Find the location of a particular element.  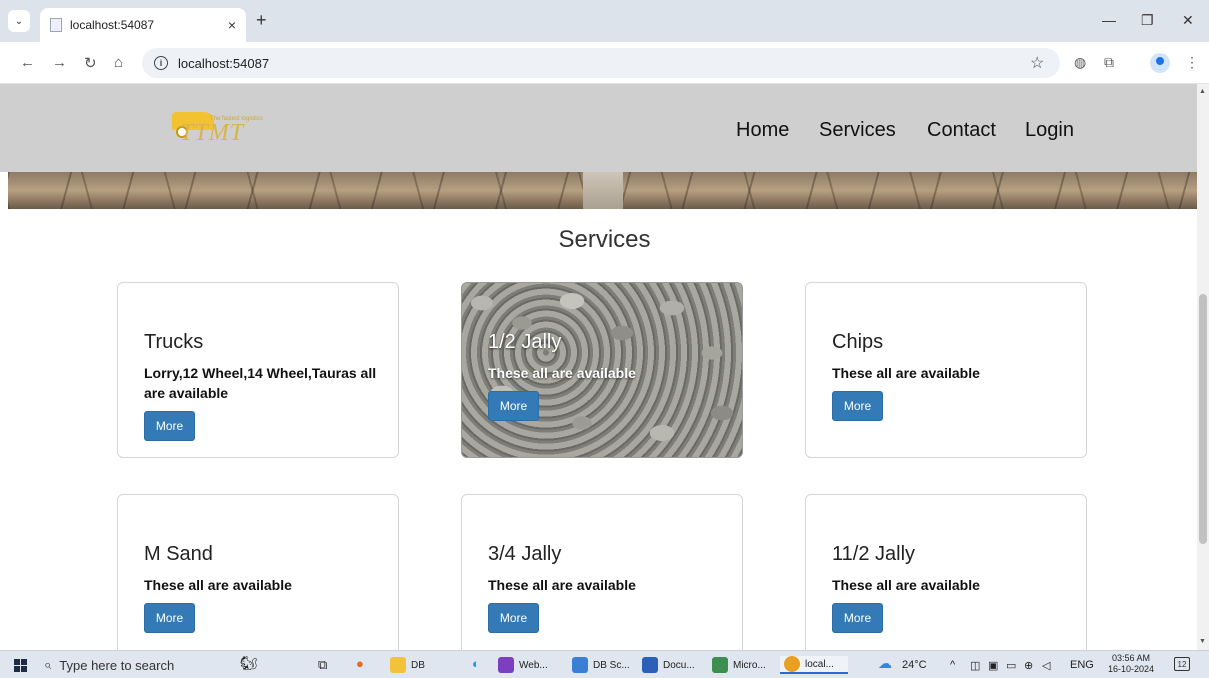

page-scrollbar: ▲ ▼ is located at coordinates (1203, 367).